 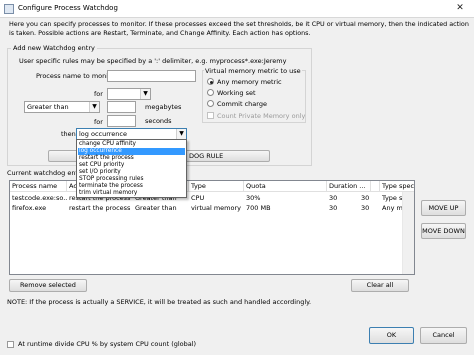 What do you see at coordinates (131, 193) in the screenshot?
I see `dropdown-item-trim-virtual-memory: trim virtual memory` at bounding box center [131, 193].